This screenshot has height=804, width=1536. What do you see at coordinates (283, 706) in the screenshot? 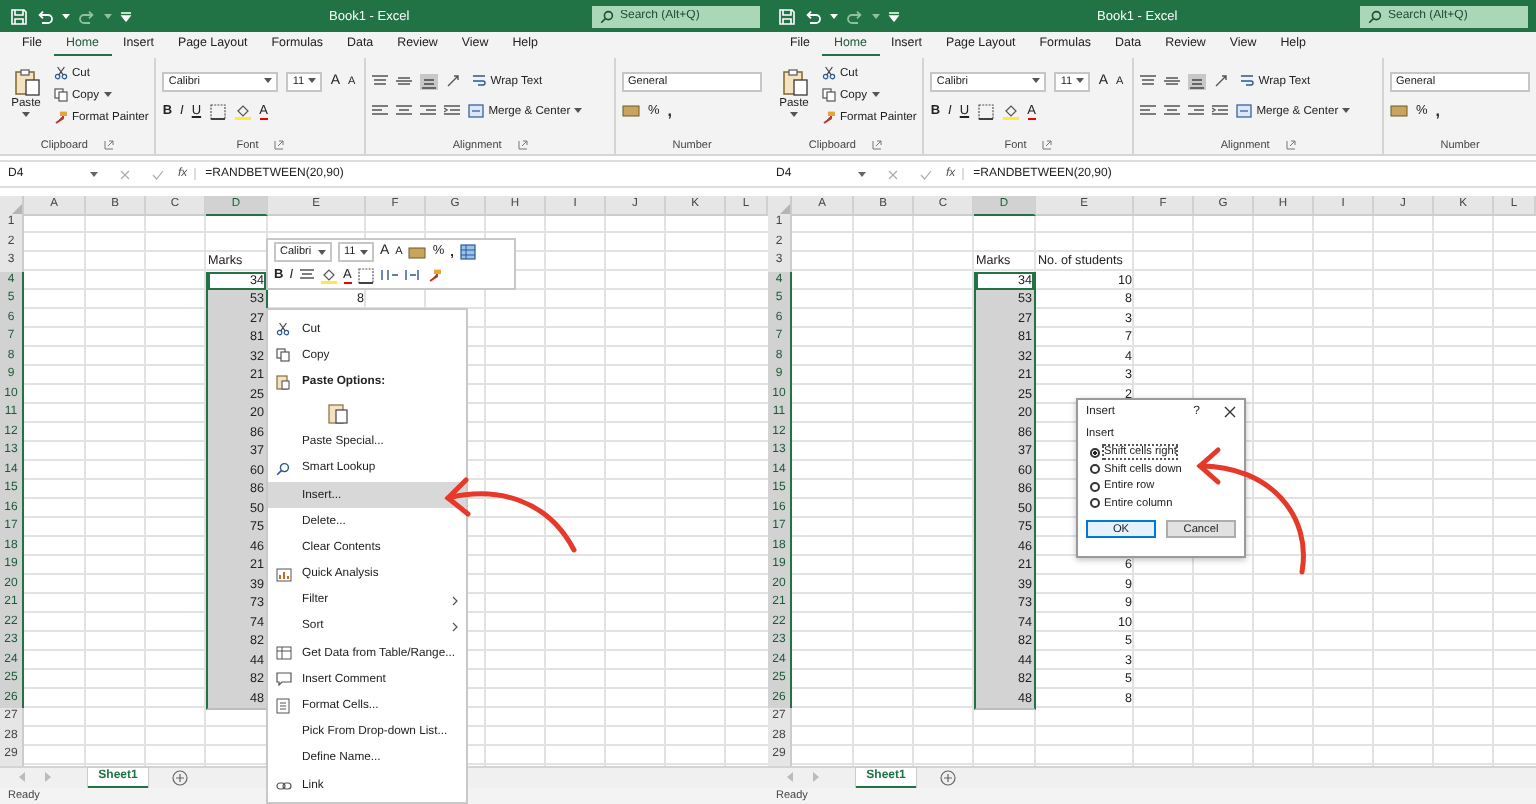
I see `format-cells-icon` at bounding box center [283, 706].